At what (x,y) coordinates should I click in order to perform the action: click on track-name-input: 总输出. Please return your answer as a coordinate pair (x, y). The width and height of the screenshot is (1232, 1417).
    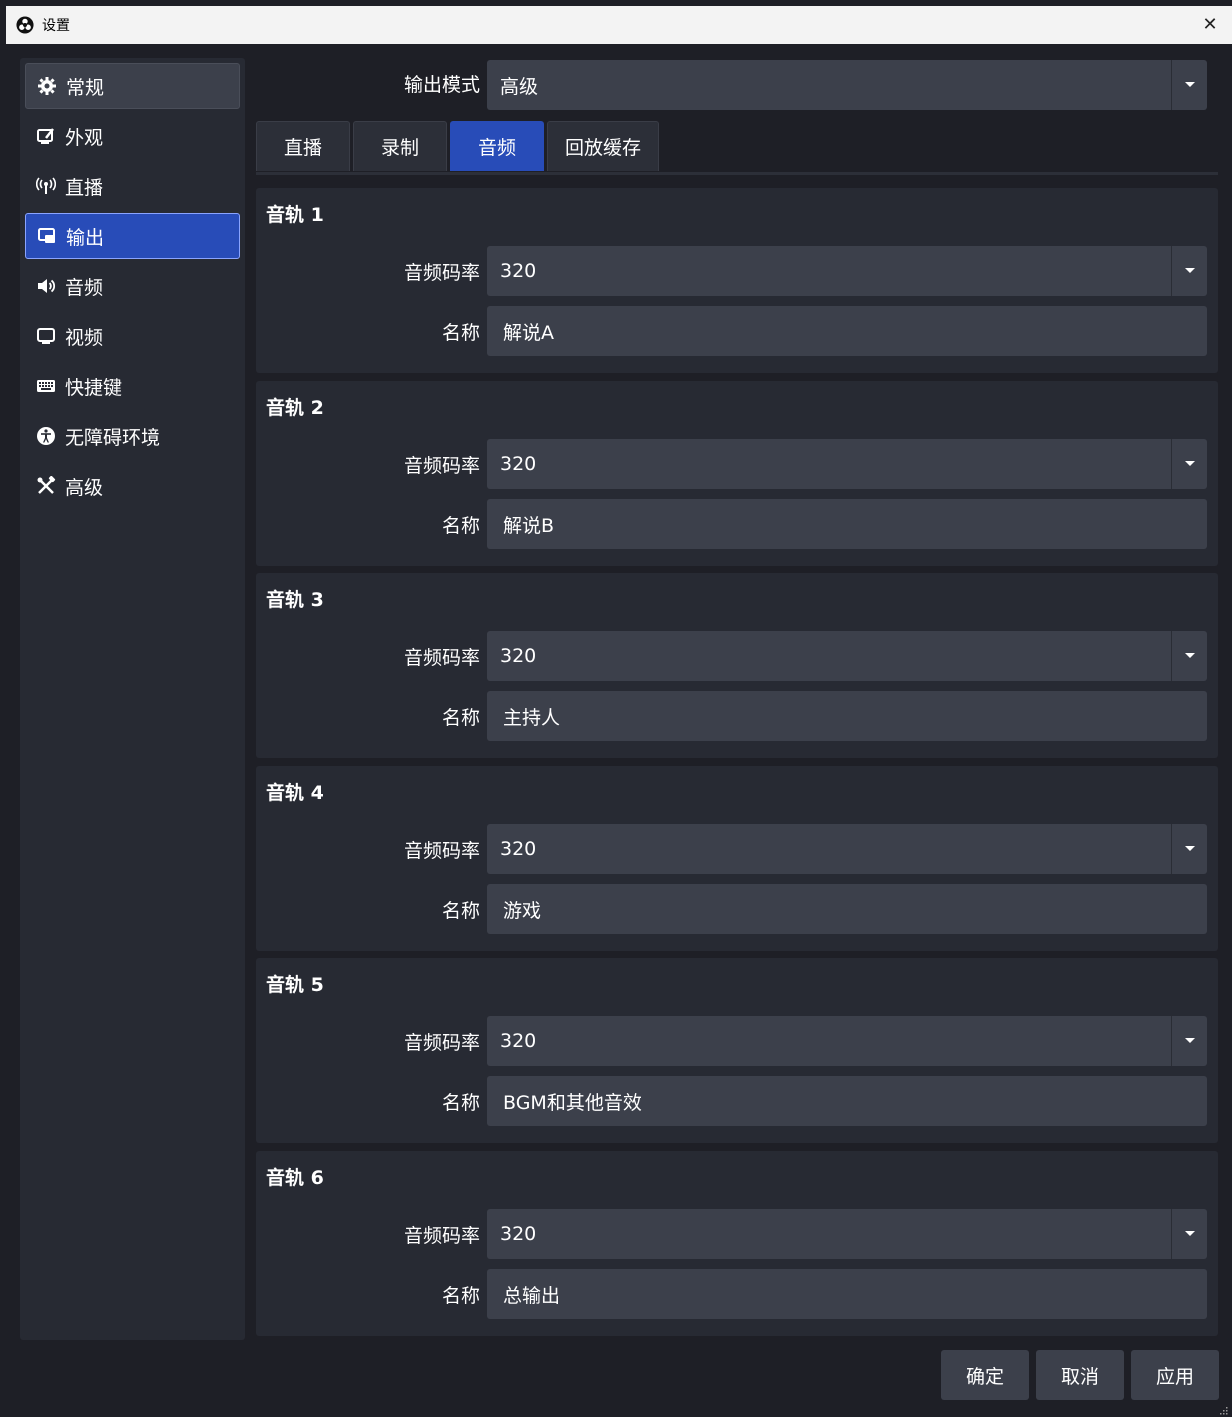
    Looking at the image, I should click on (847, 1294).